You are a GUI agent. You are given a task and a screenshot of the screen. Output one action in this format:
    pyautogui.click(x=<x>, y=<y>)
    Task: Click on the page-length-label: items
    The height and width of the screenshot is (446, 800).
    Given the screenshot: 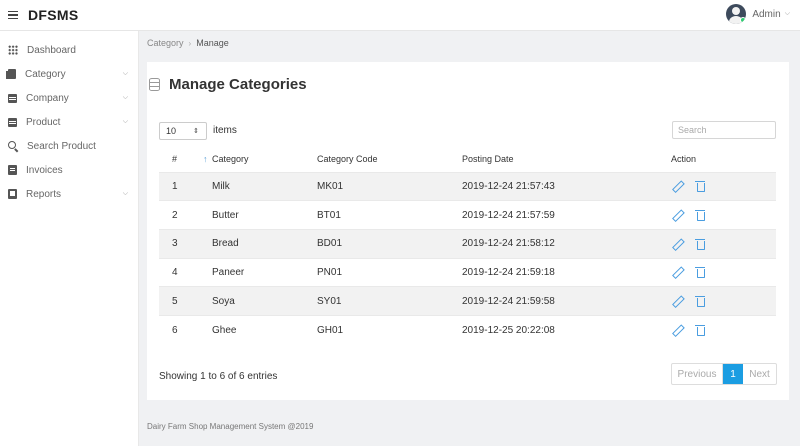 What is the action you would take?
    pyautogui.click(x=225, y=130)
    